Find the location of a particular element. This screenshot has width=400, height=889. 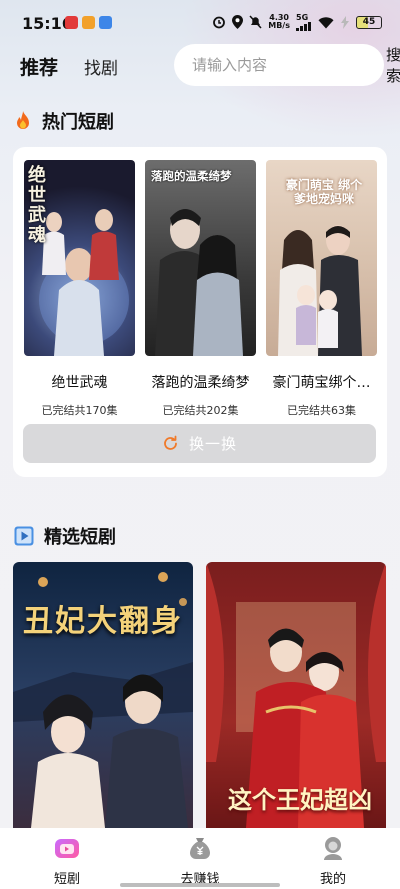

weibo-app-icon is located at coordinates (88, 22).